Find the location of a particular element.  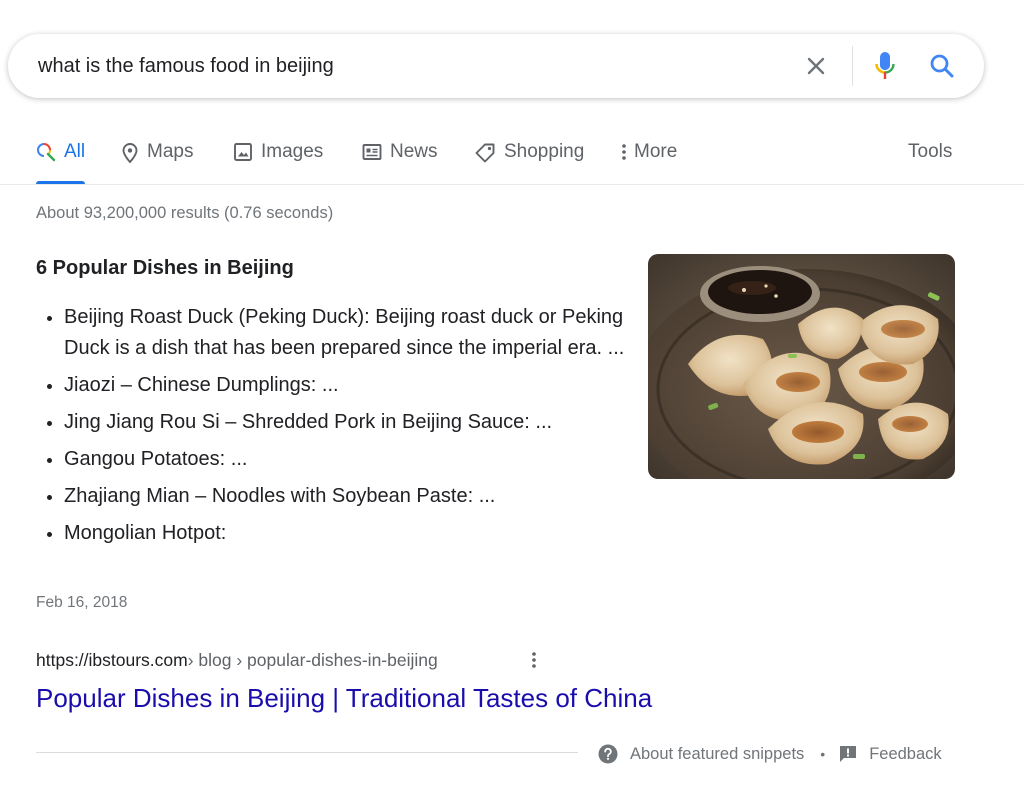

tab-more: More is located at coordinates (648, 157).